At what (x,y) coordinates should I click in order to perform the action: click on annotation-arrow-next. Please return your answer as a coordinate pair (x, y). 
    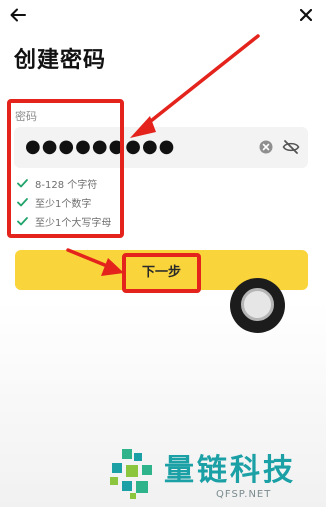
    Looking at the image, I should click on (95, 262).